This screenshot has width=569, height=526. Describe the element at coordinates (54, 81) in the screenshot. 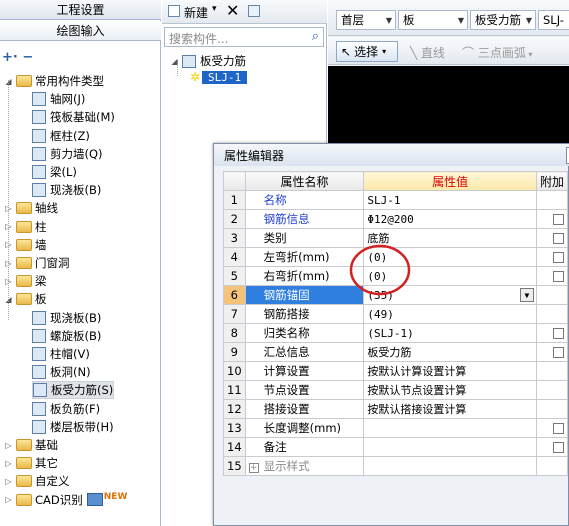

I see `tree-folder-row: ◢ 常用构件类型` at that location.